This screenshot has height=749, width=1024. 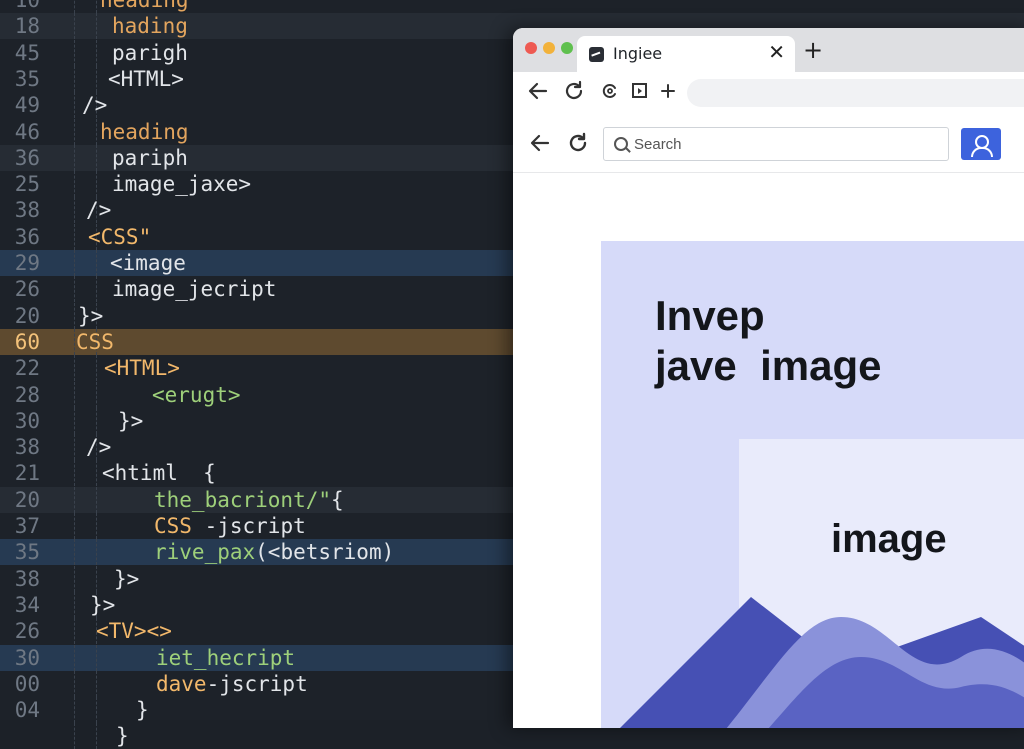 I want to click on code-token: image_jecript, so click(x=194, y=289).